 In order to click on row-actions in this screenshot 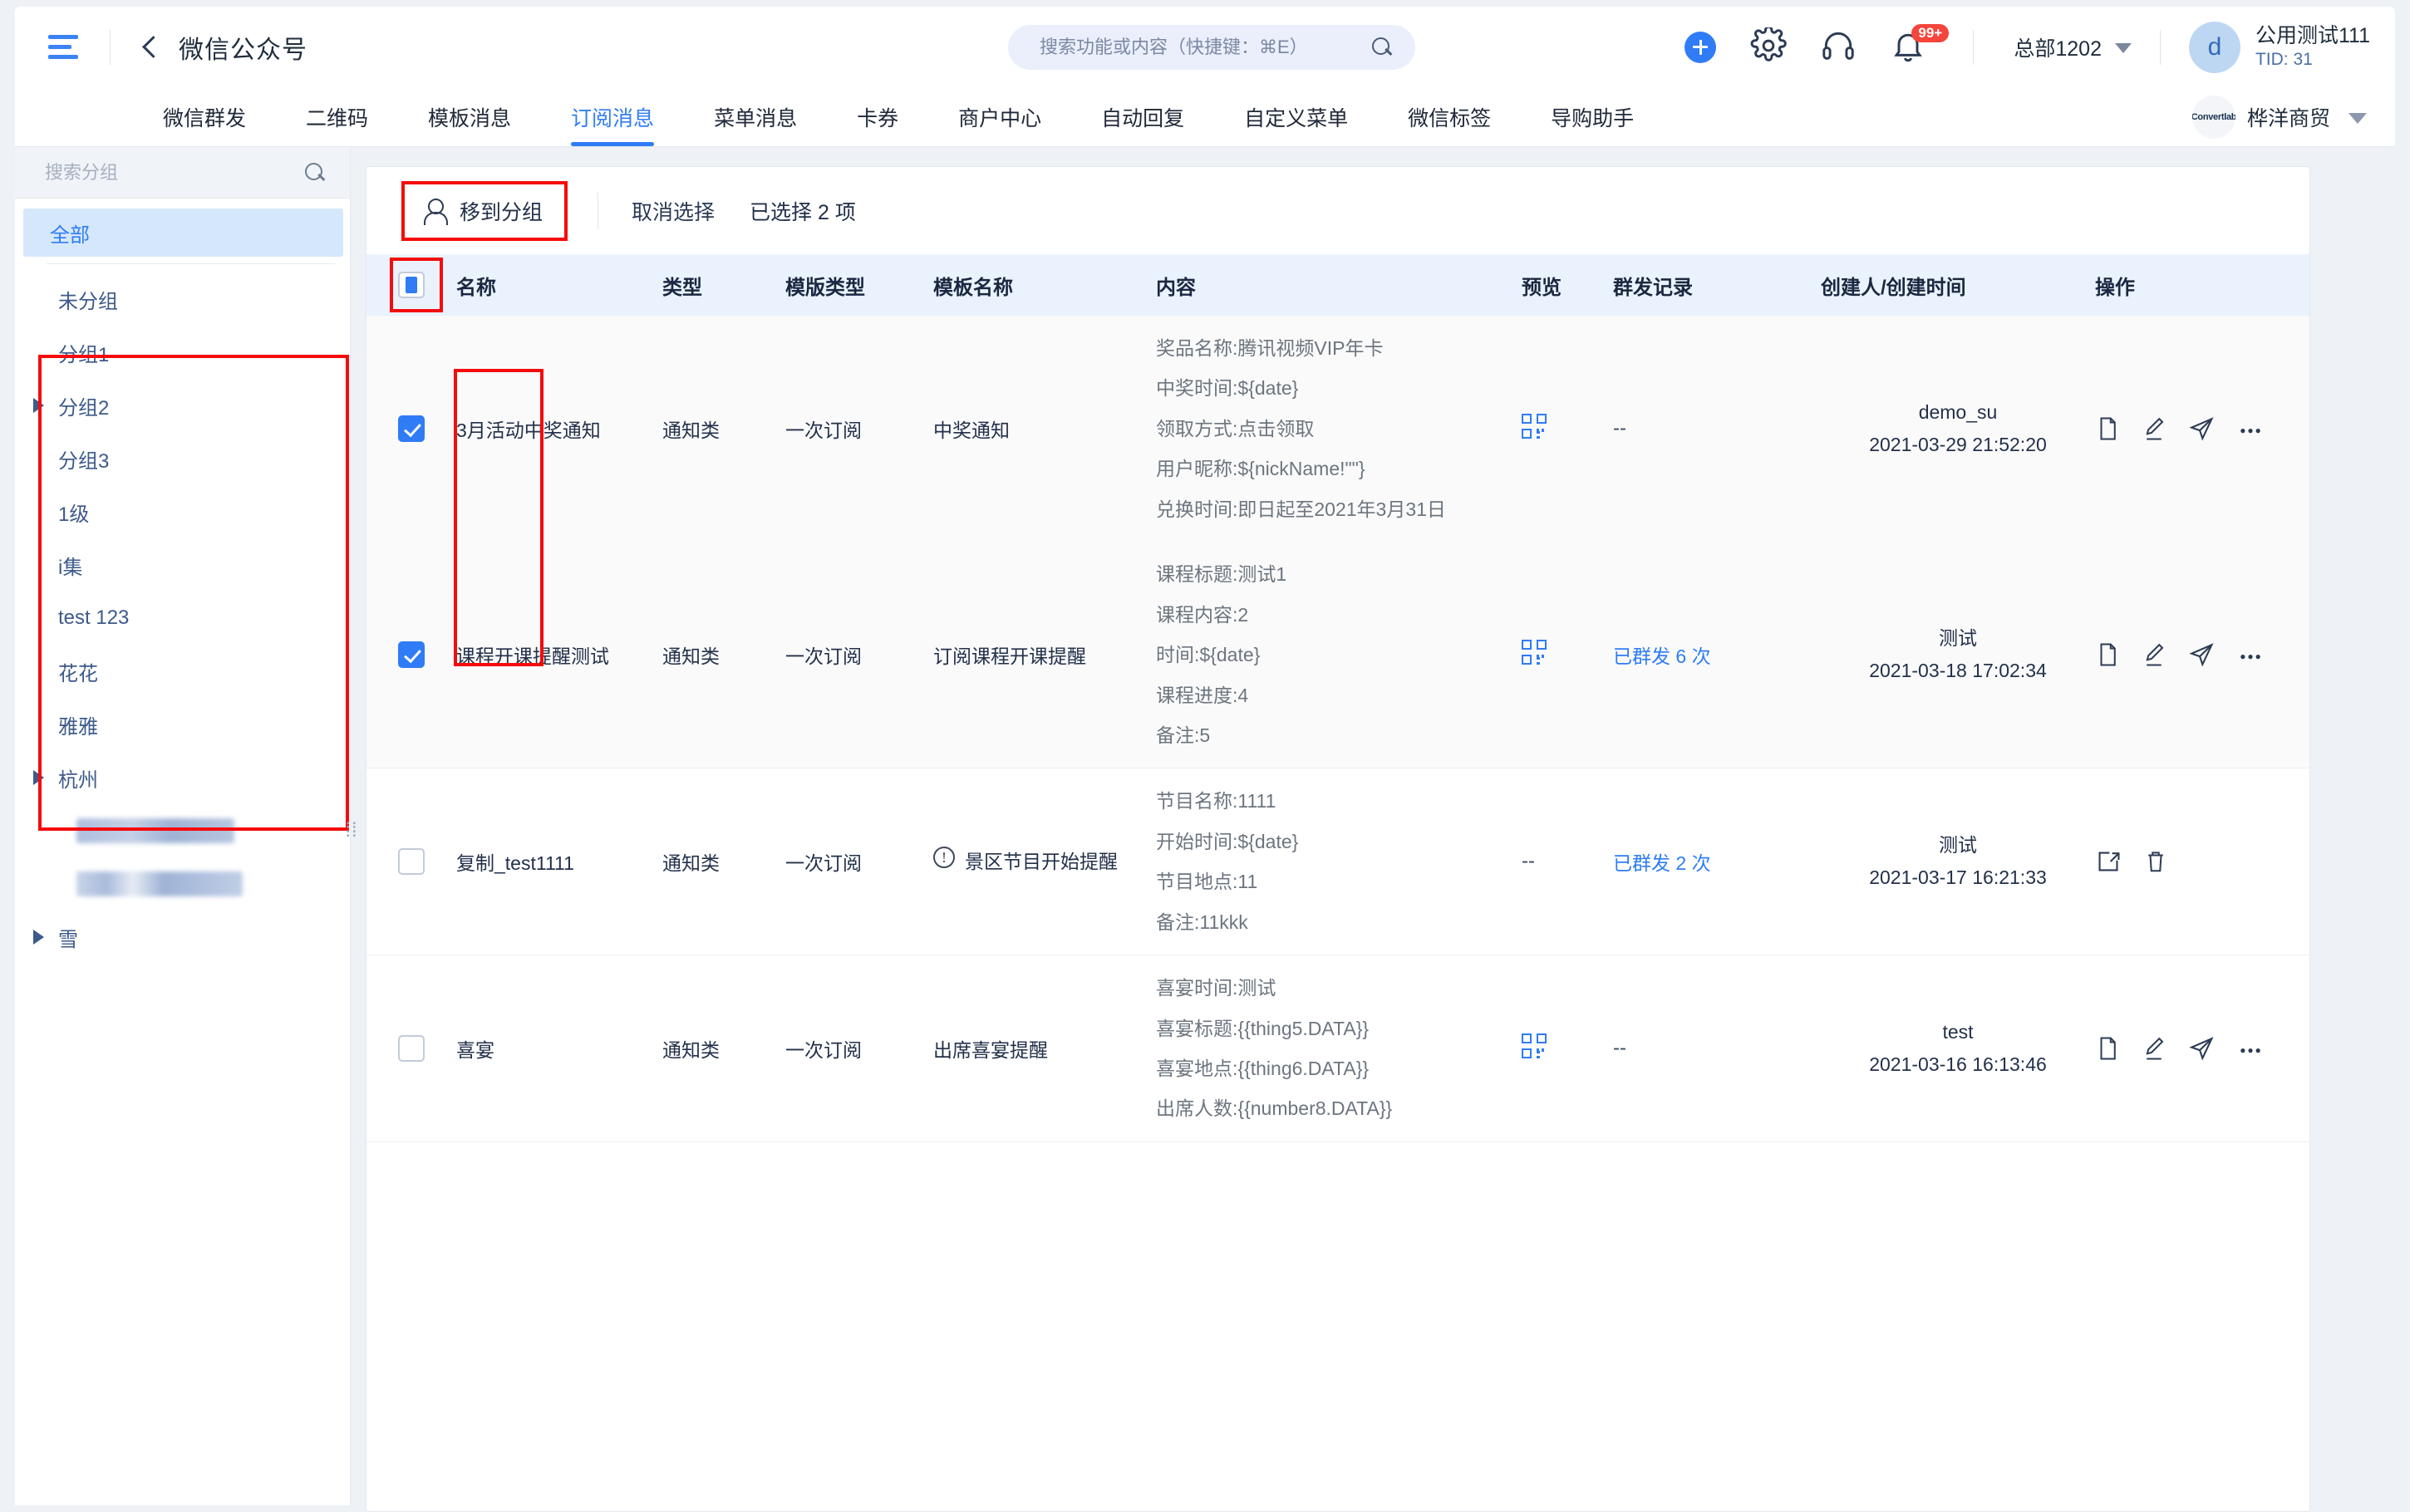, I will do `click(2202, 655)`.